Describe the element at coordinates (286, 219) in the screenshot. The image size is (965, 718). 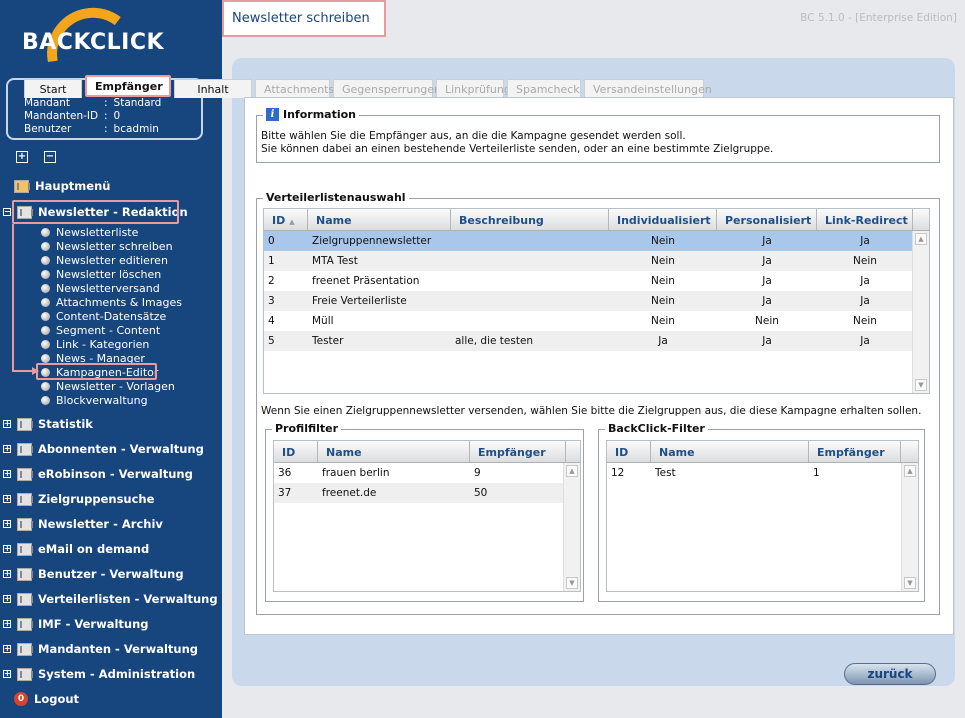
I see `column-header: ID ▲` at that location.